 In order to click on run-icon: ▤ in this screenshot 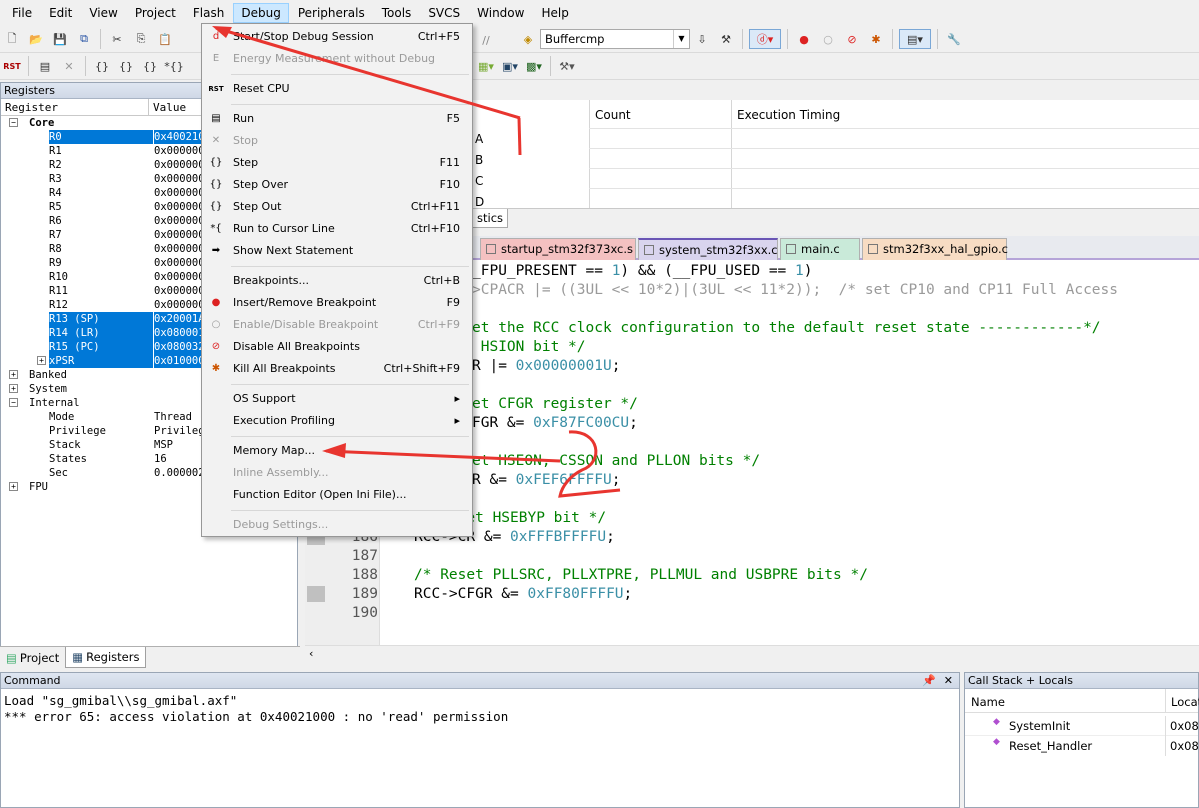, I will do `click(45, 66)`.